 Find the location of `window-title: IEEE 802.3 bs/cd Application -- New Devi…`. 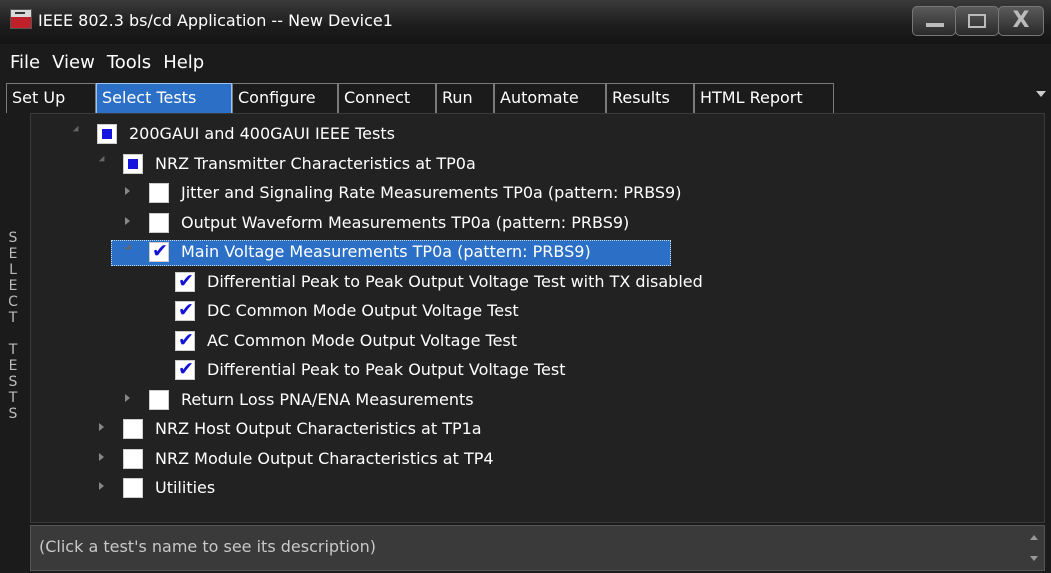

window-title: IEEE 802.3 bs/cd Application -- New Devi… is located at coordinates (215, 20).